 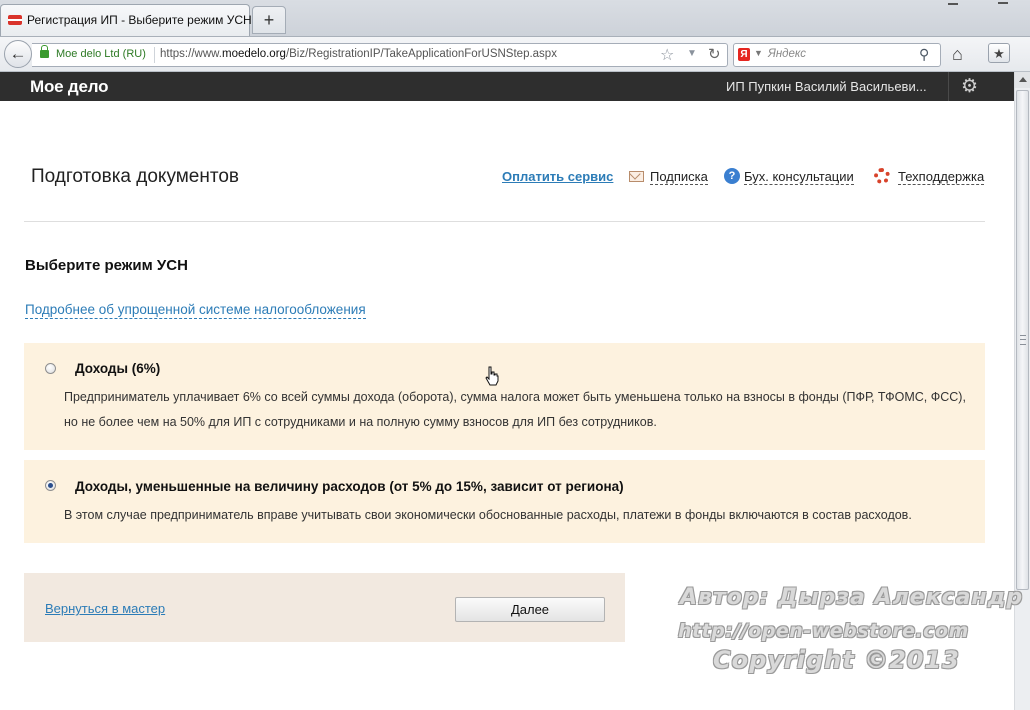 What do you see at coordinates (679, 177) in the screenshot?
I see `subscription-link: Подписка` at bounding box center [679, 177].